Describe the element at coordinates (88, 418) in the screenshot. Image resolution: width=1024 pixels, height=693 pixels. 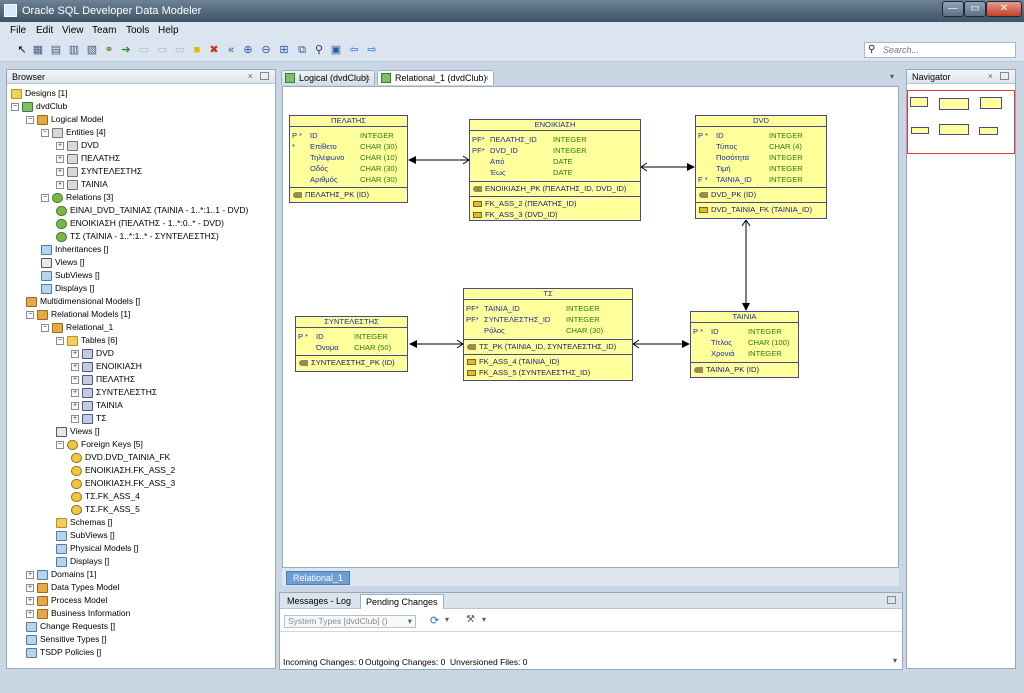
I see `tree-item: + ΤΣ` at that location.